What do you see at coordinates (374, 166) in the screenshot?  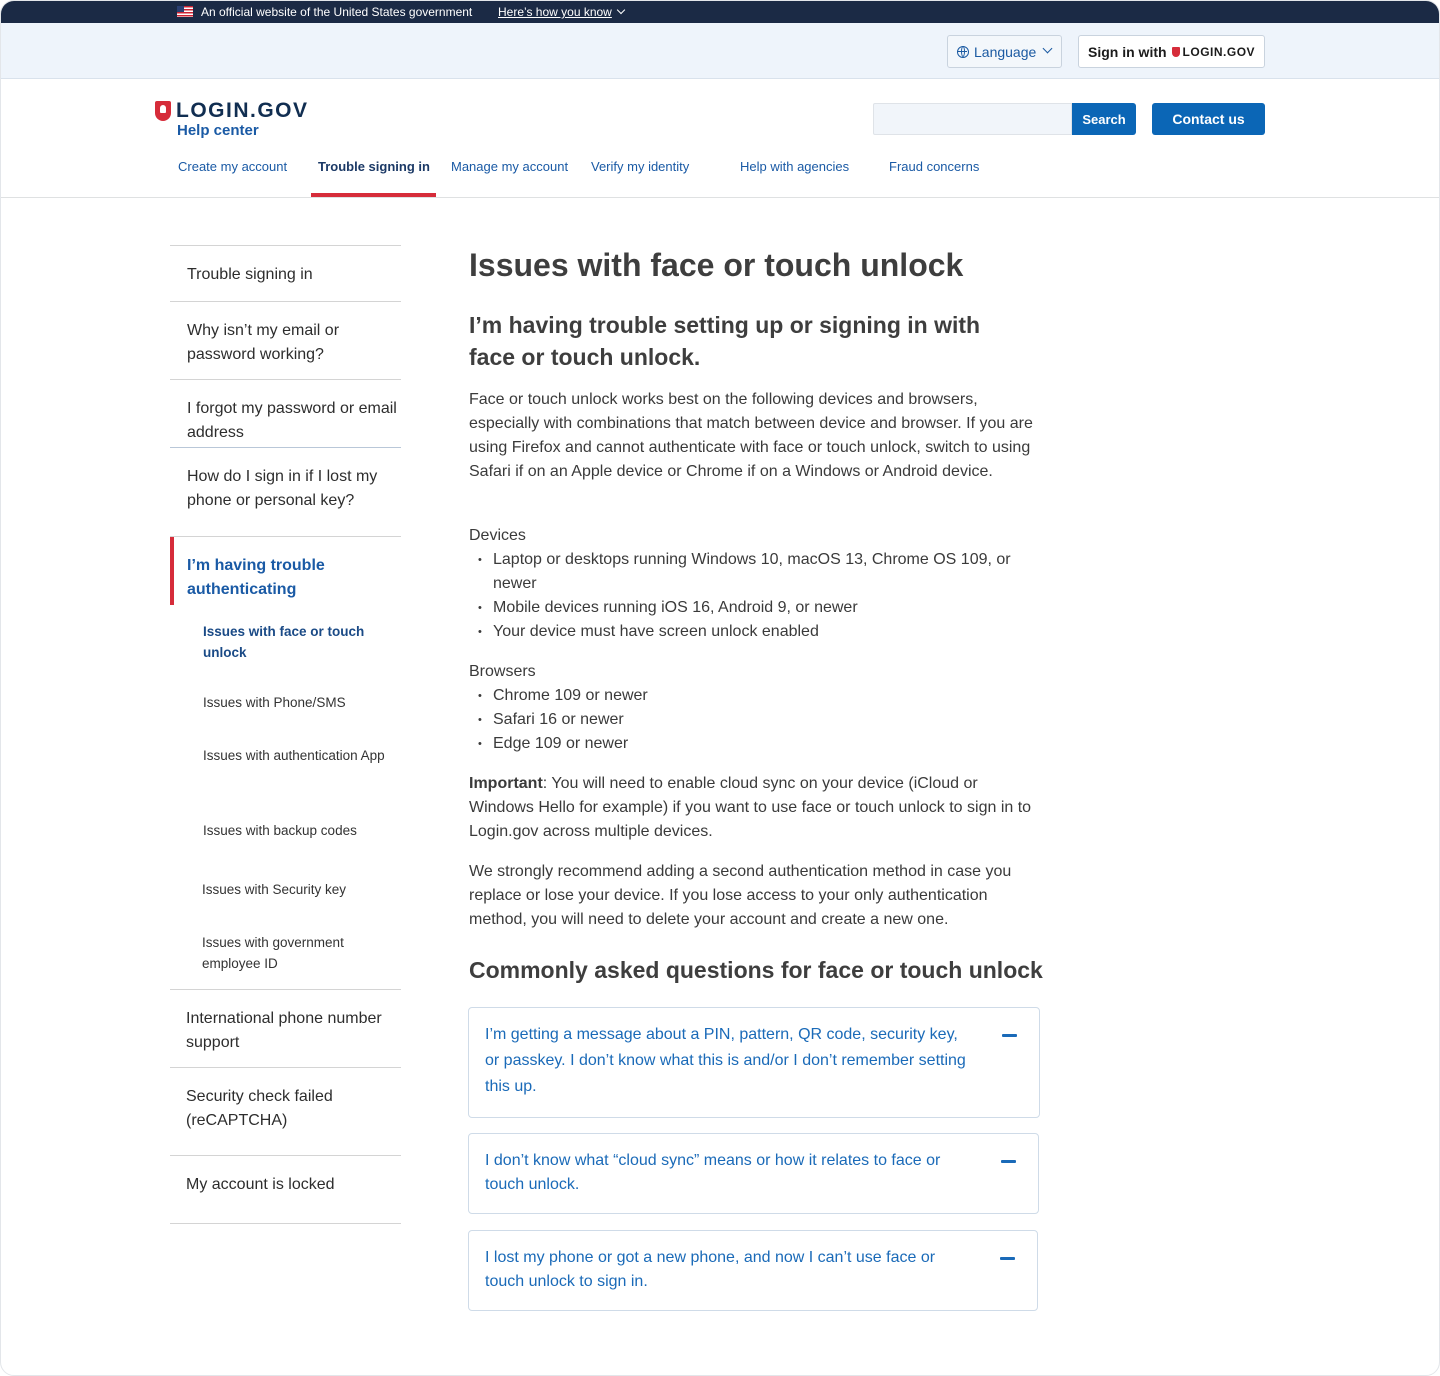 I see `nav-trouble-signing-in: Trouble signing in` at bounding box center [374, 166].